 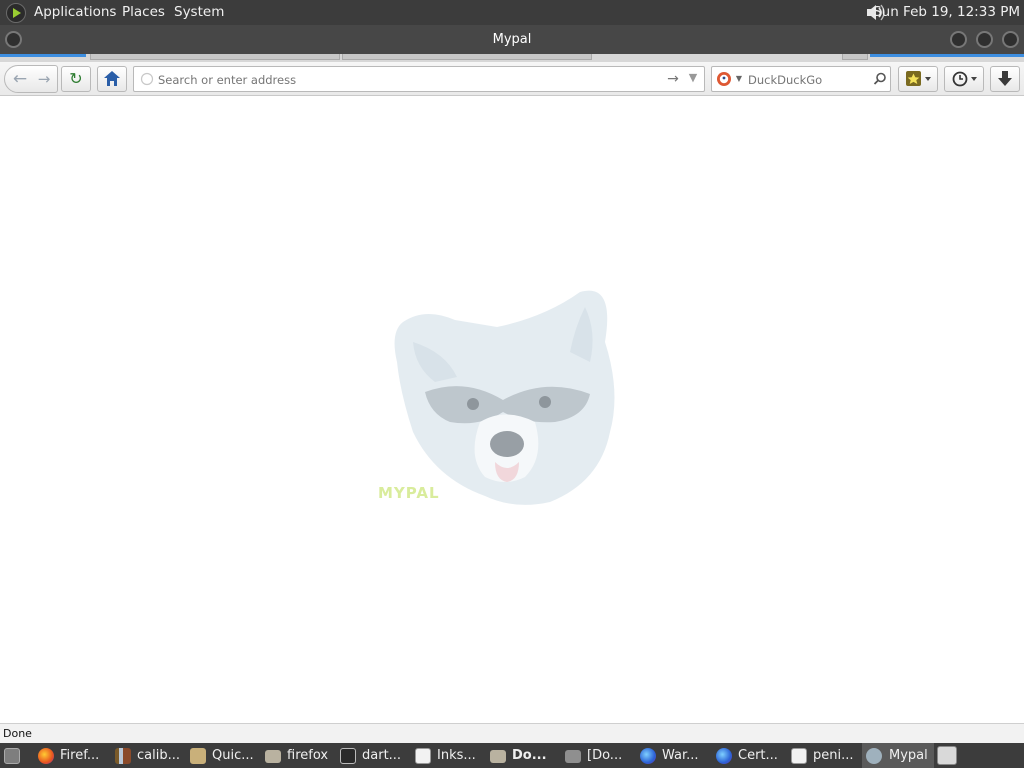 I want to click on url-dropdown-icon: ▼, so click(x=693, y=78).